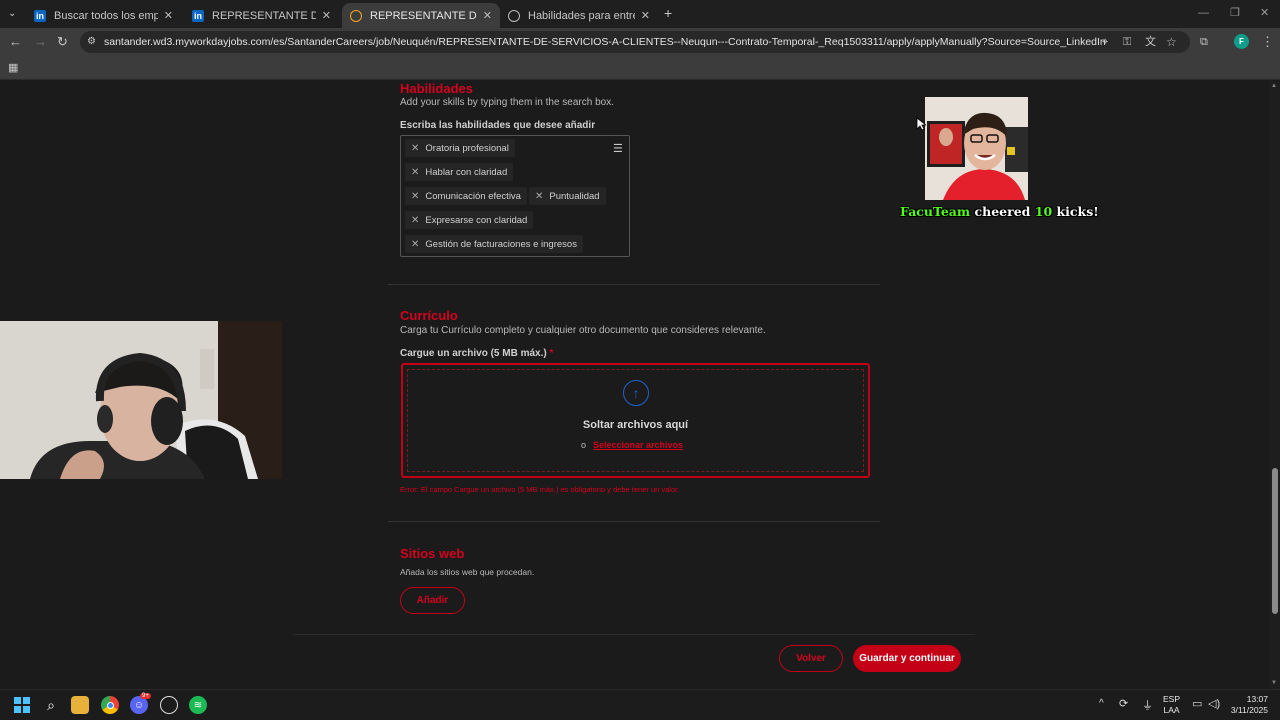  Describe the element at coordinates (638, 445) in the screenshot. I see `select-files-link: Seleccionar archivos` at that location.